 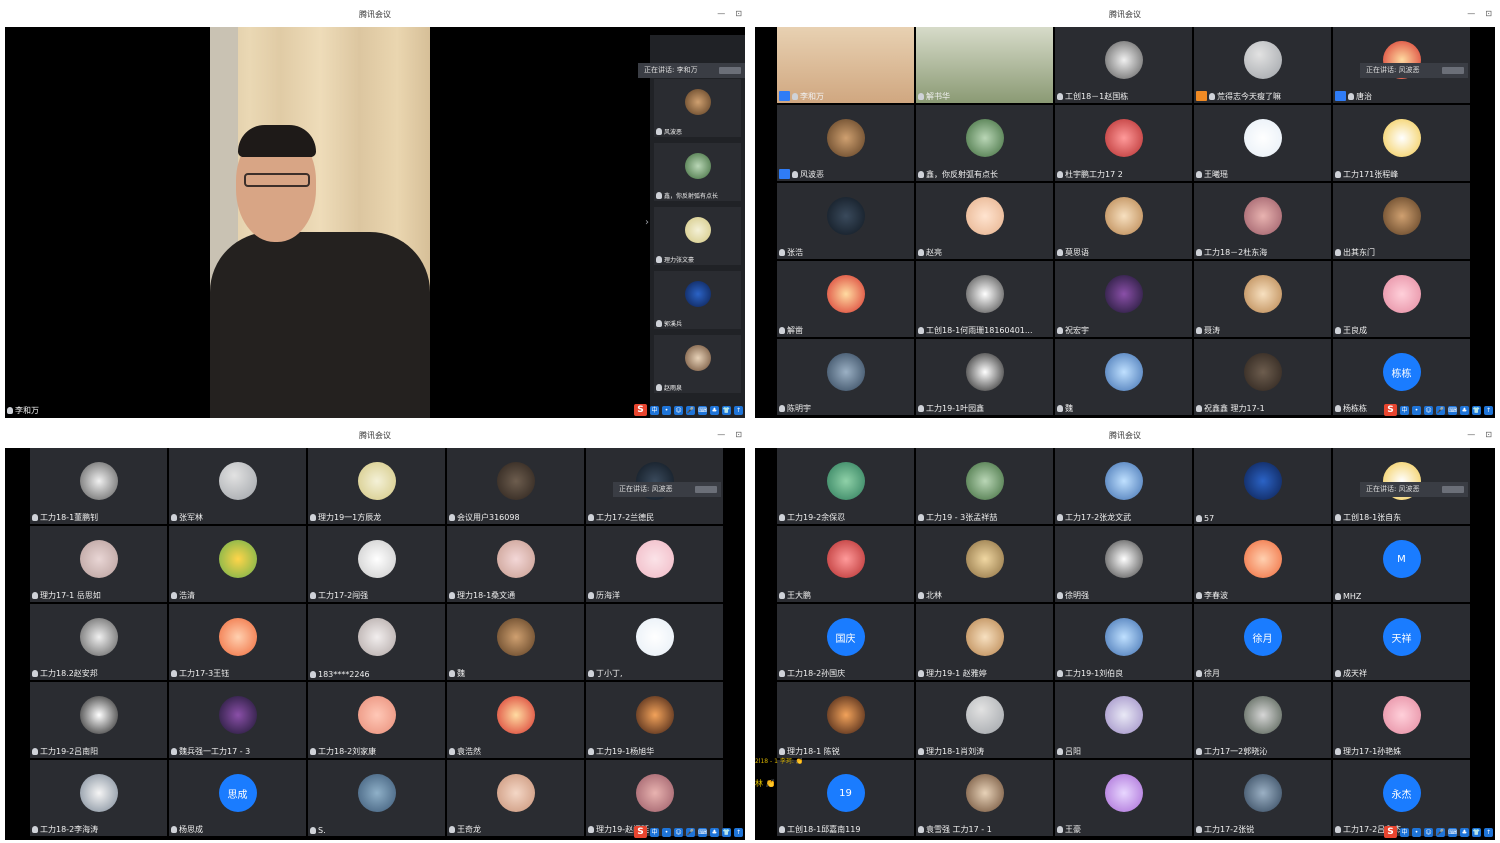 What do you see at coordinates (1123, 798) in the screenshot?
I see `participant-tile: 王豪` at bounding box center [1123, 798].